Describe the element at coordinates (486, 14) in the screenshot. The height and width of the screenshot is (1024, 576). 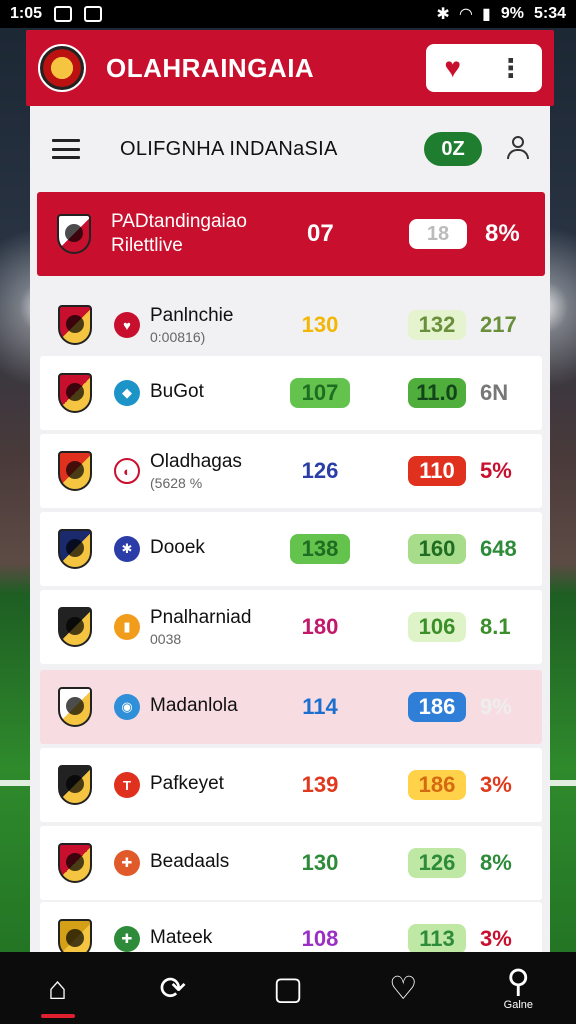
I see `signal-icon: ▮` at that location.